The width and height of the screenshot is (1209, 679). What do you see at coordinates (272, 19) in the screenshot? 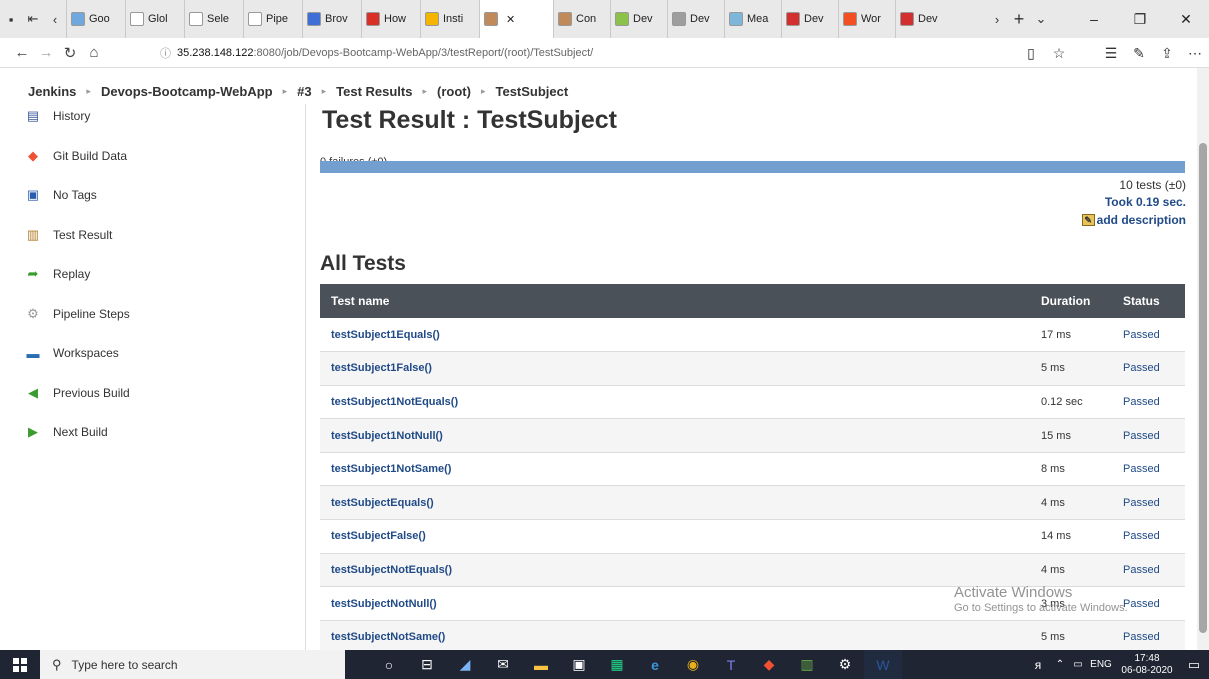
I see `browser-tab: Pipe` at bounding box center [272, 19].